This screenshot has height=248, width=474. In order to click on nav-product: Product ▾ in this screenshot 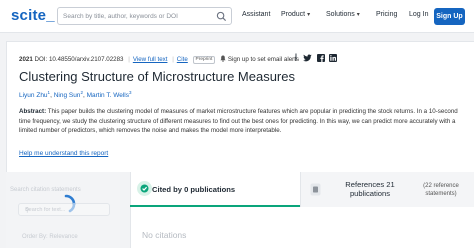, I will do `click(295, 14)`.